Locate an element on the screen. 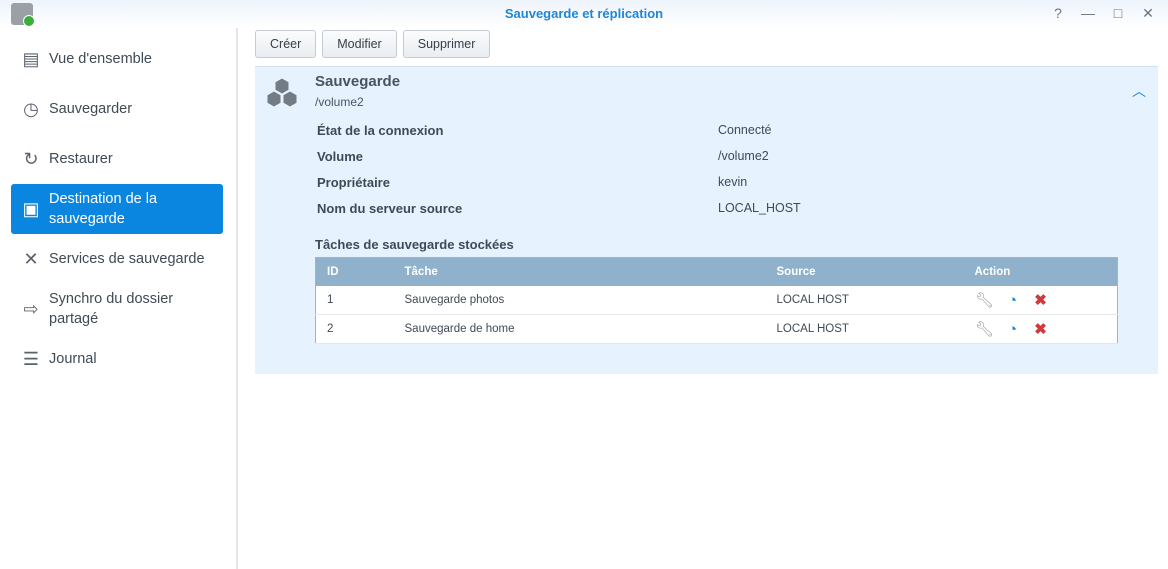  panel-title: Sauvegarde is located at coordinates (358, 81).